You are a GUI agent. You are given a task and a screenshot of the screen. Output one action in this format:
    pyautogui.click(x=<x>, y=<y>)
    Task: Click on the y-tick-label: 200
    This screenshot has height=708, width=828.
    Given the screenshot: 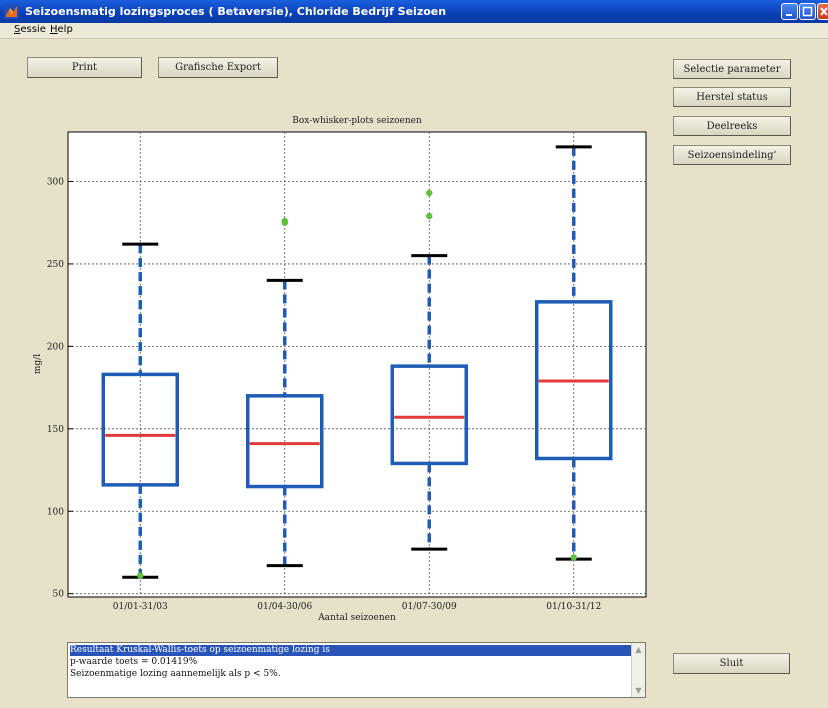 What is the action you would take?
    pyautogui.click(x=55, y=347)
    